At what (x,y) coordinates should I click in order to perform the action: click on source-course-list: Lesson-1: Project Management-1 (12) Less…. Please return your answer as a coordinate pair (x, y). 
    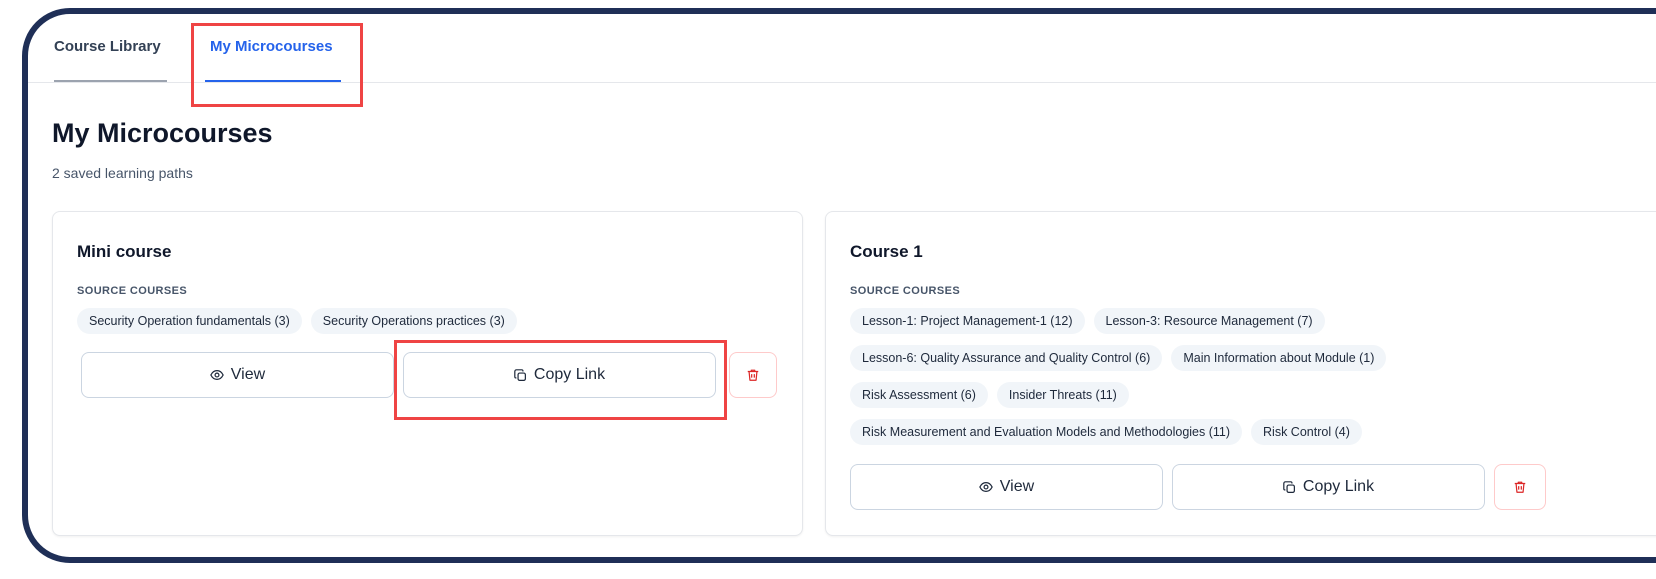
    Looking at the image, I should click on (1250, 382).